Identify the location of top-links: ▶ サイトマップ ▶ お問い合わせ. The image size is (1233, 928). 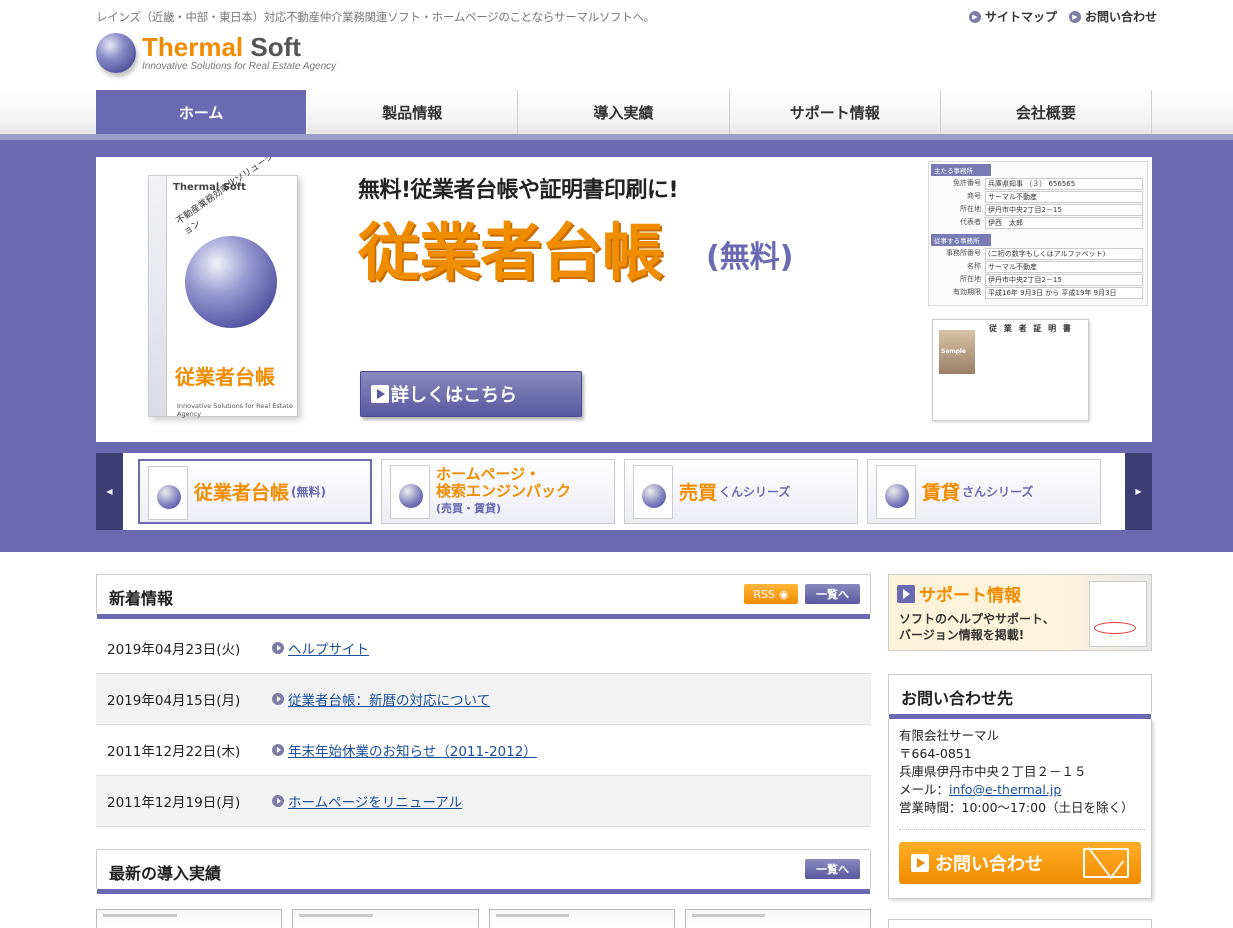
(1062, 16).